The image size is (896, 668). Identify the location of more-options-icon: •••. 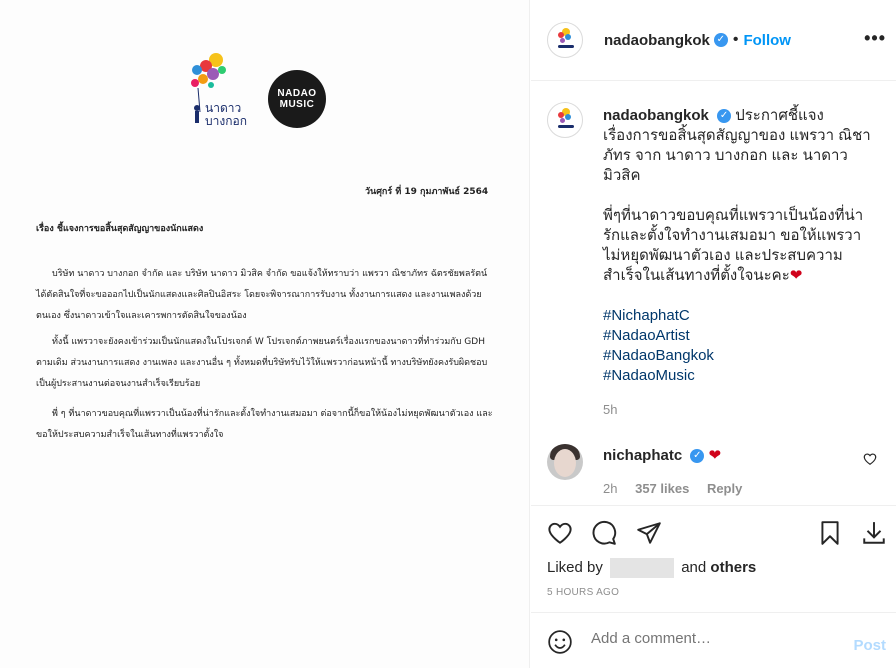
(875, 38).